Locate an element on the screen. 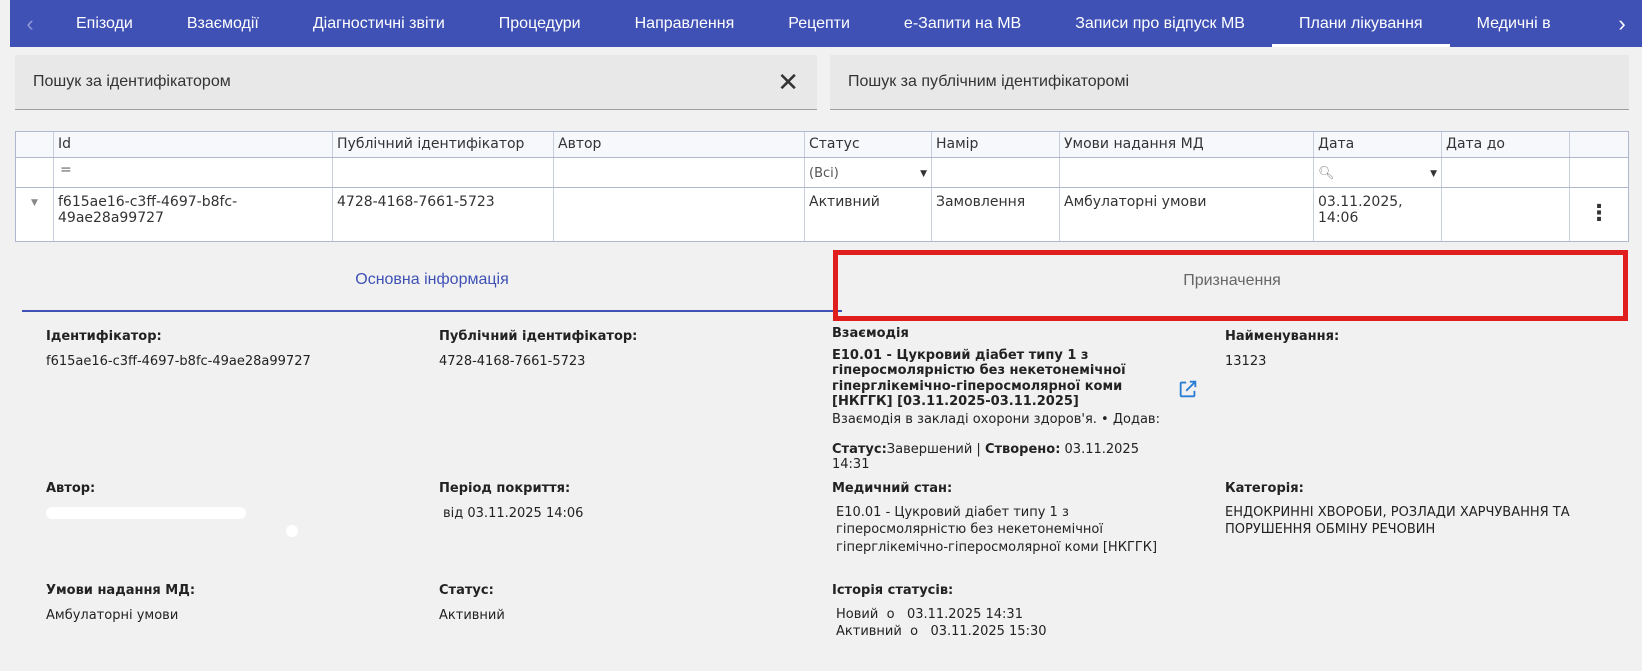  status-value: Активний is located at coordinates (472, 615).